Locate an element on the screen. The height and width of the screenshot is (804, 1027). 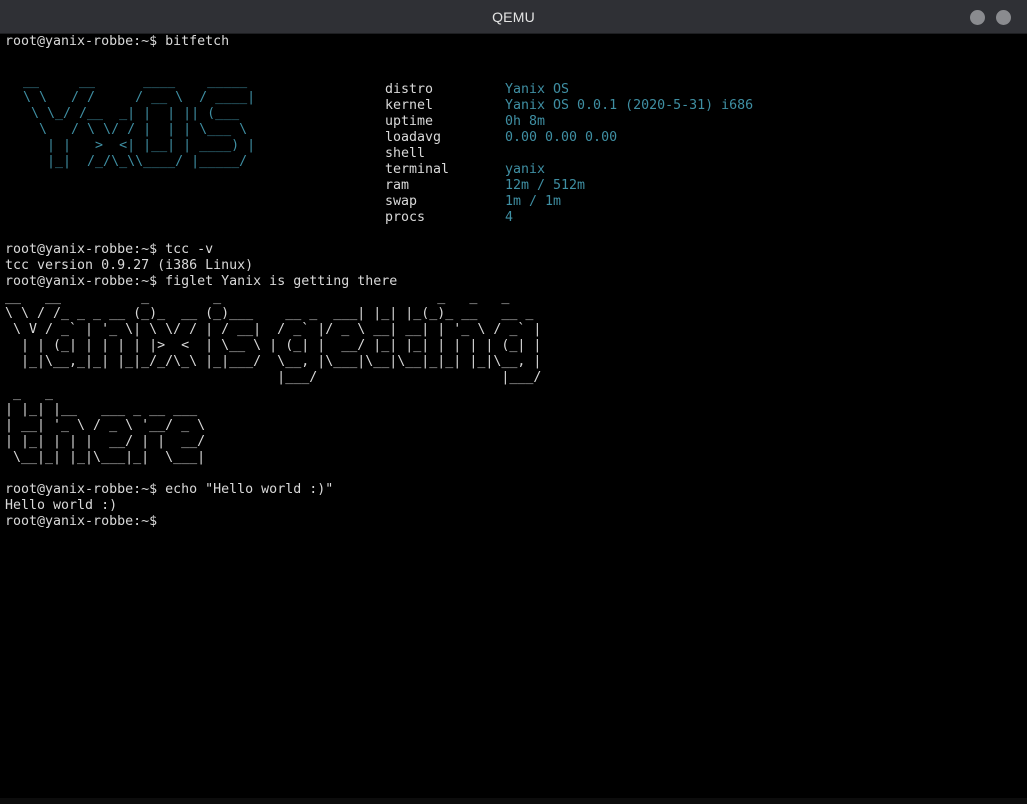
logo-line: \ \_/ /__ _| | | || (___ is located at coordinates (135, 113).